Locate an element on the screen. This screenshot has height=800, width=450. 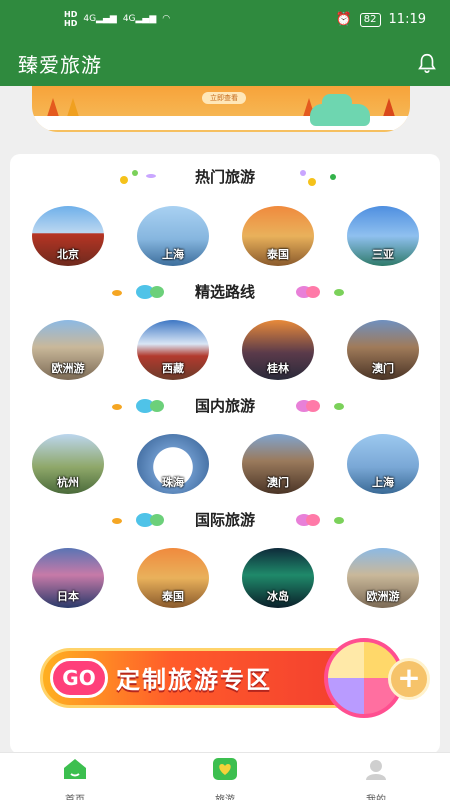
bottom-tab-bar: 首页 旅游 我的 is located at coordinates (225, 776).